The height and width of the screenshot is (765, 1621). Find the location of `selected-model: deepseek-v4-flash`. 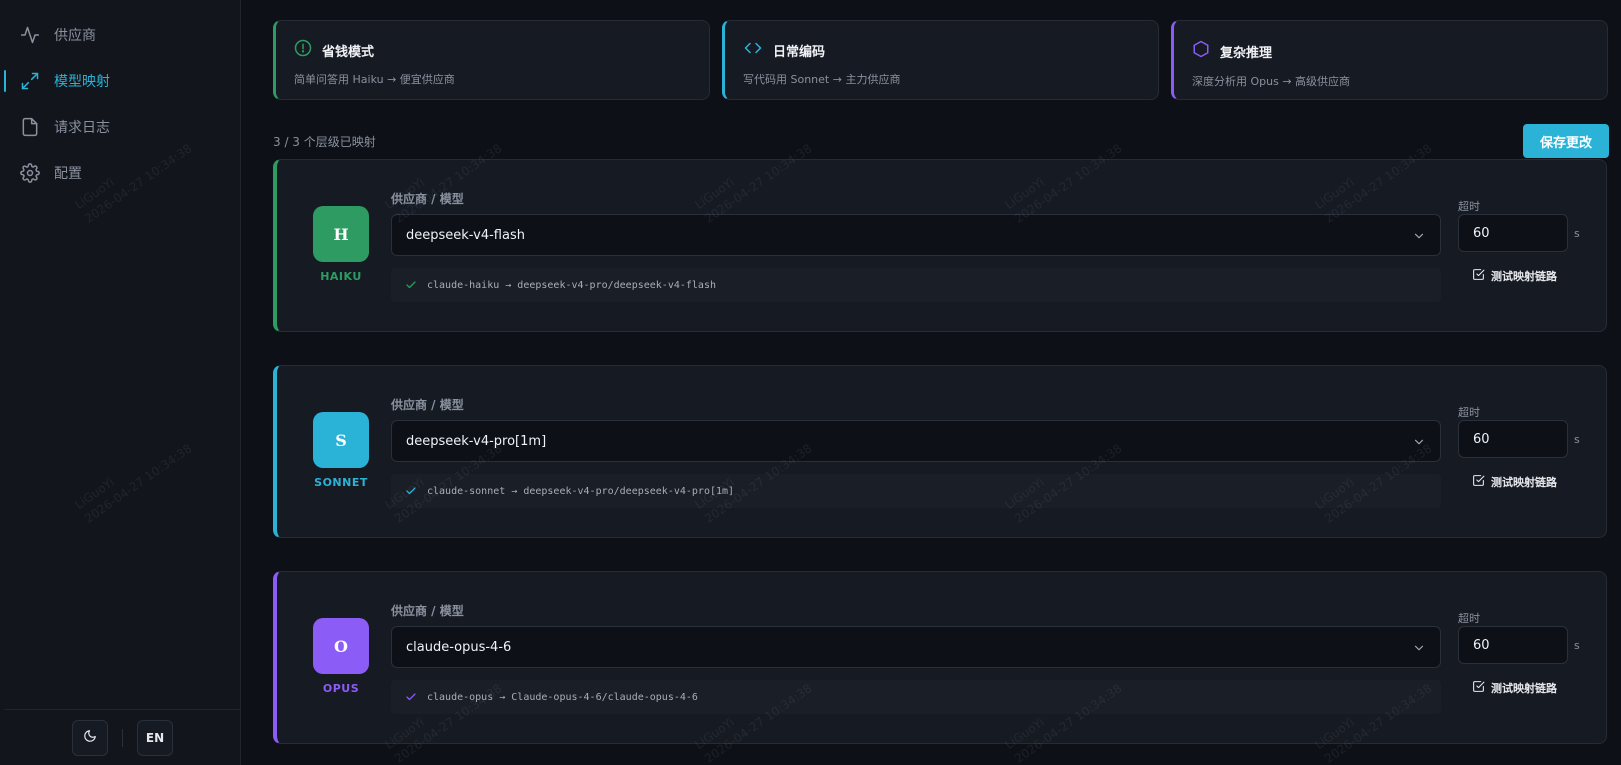

selected-model: deepseek-v4-flash is located at coordinates (465, 235).